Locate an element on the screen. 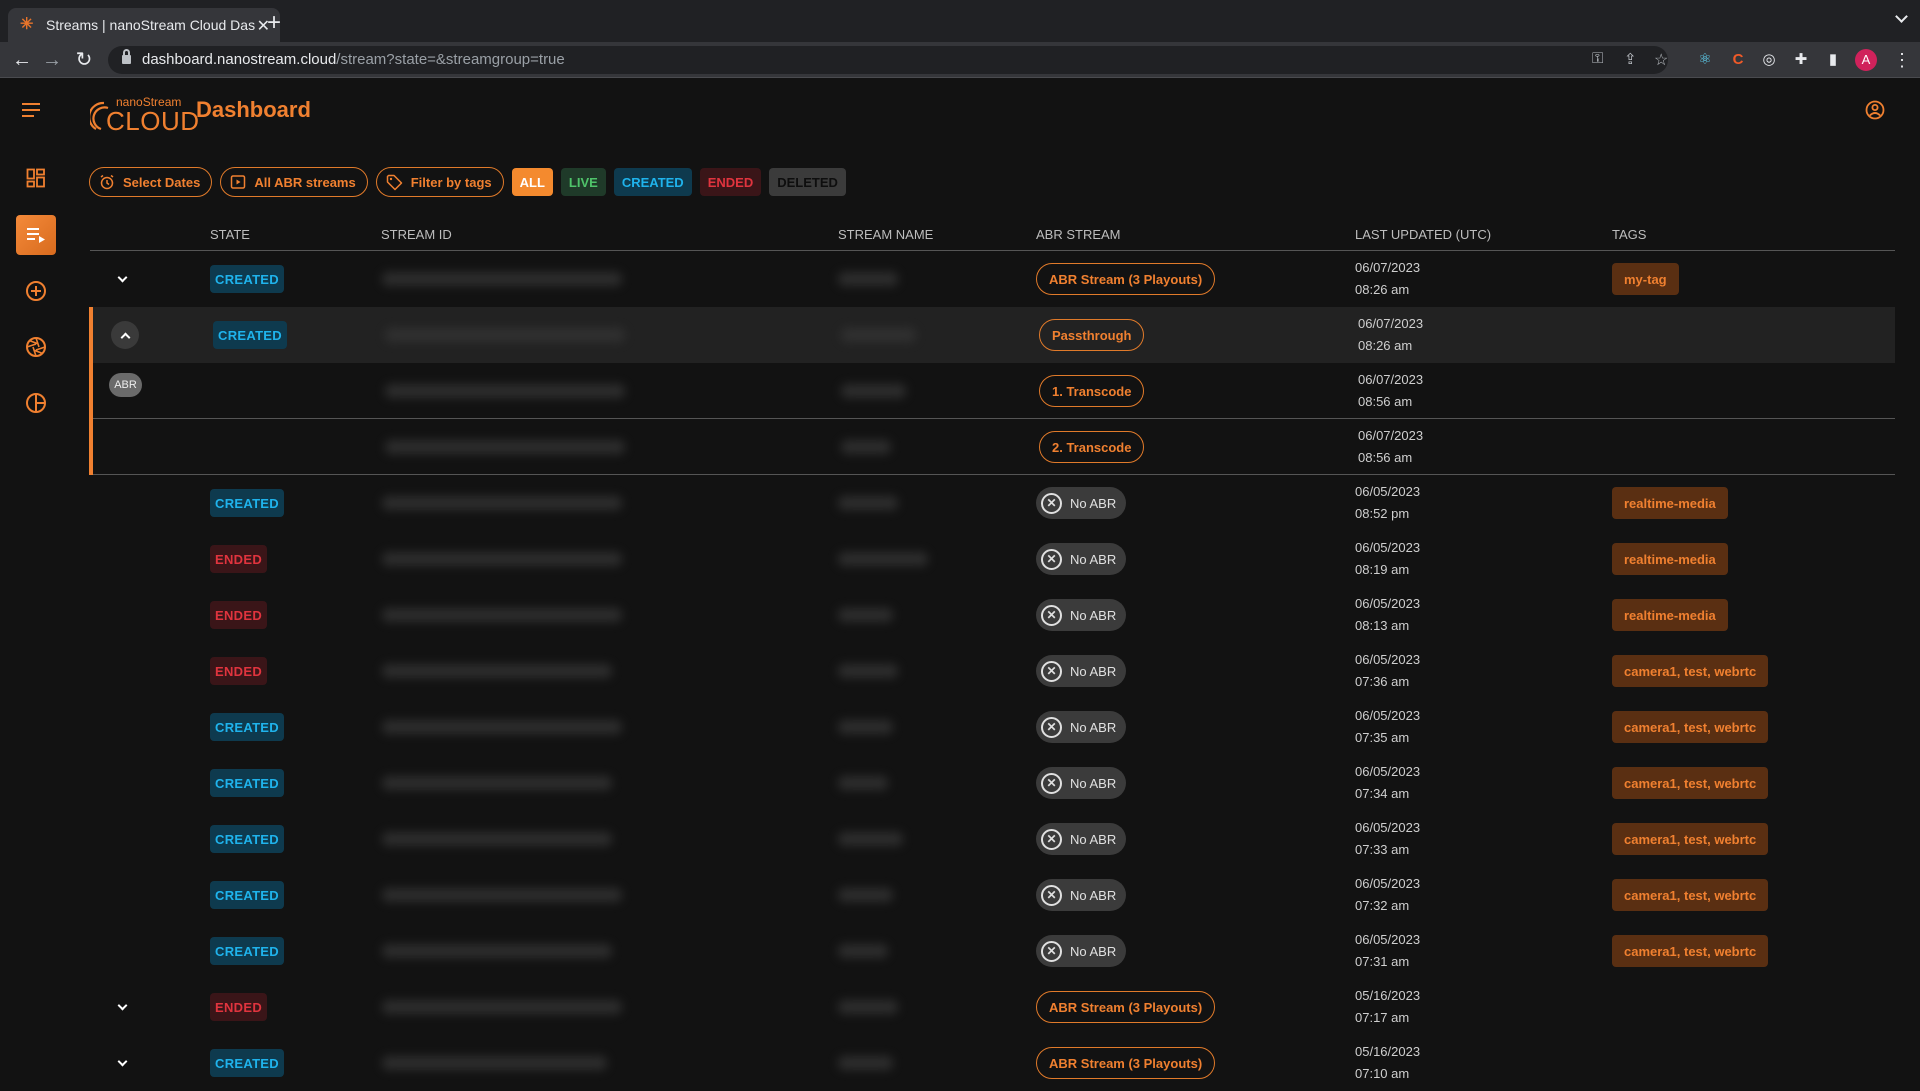  abr-streams-button: All ABR streams is located at coordinates (294, 182).